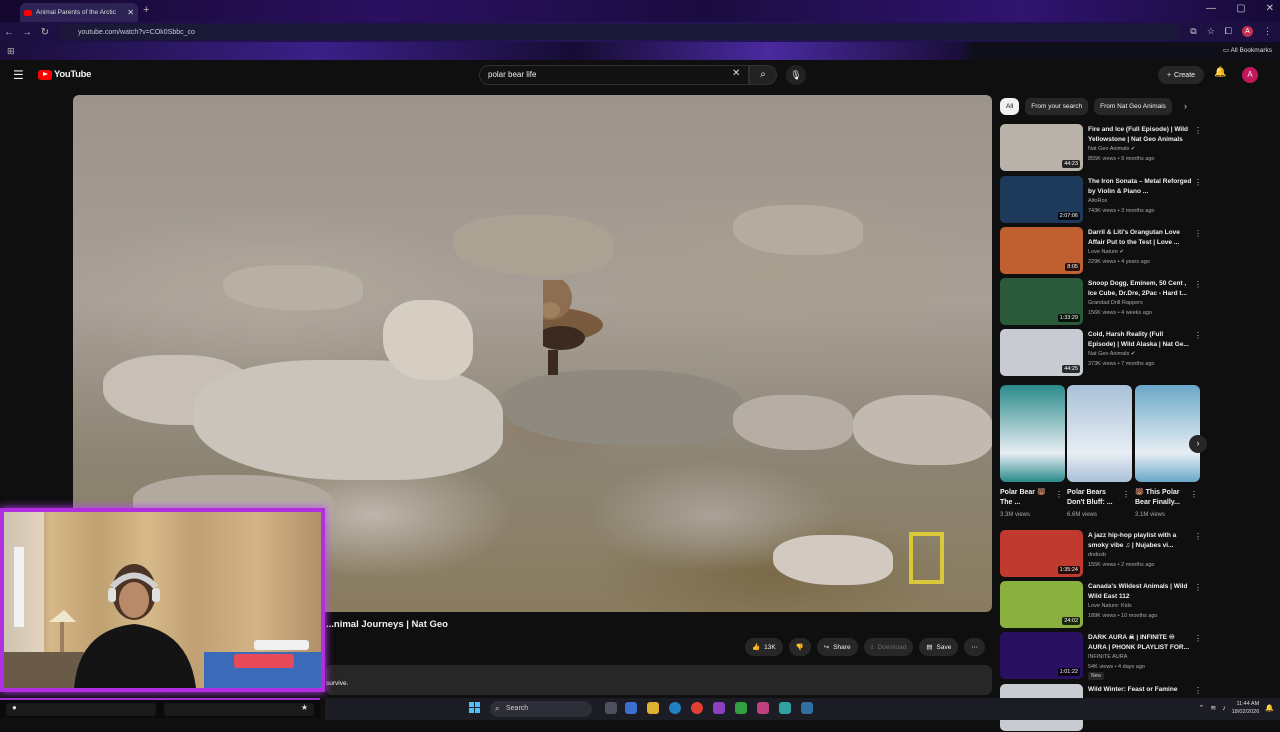  Describe the element at coordinates (11, 51) in the screenshot. I see `apps-grid-icon: ⊞` at that location.